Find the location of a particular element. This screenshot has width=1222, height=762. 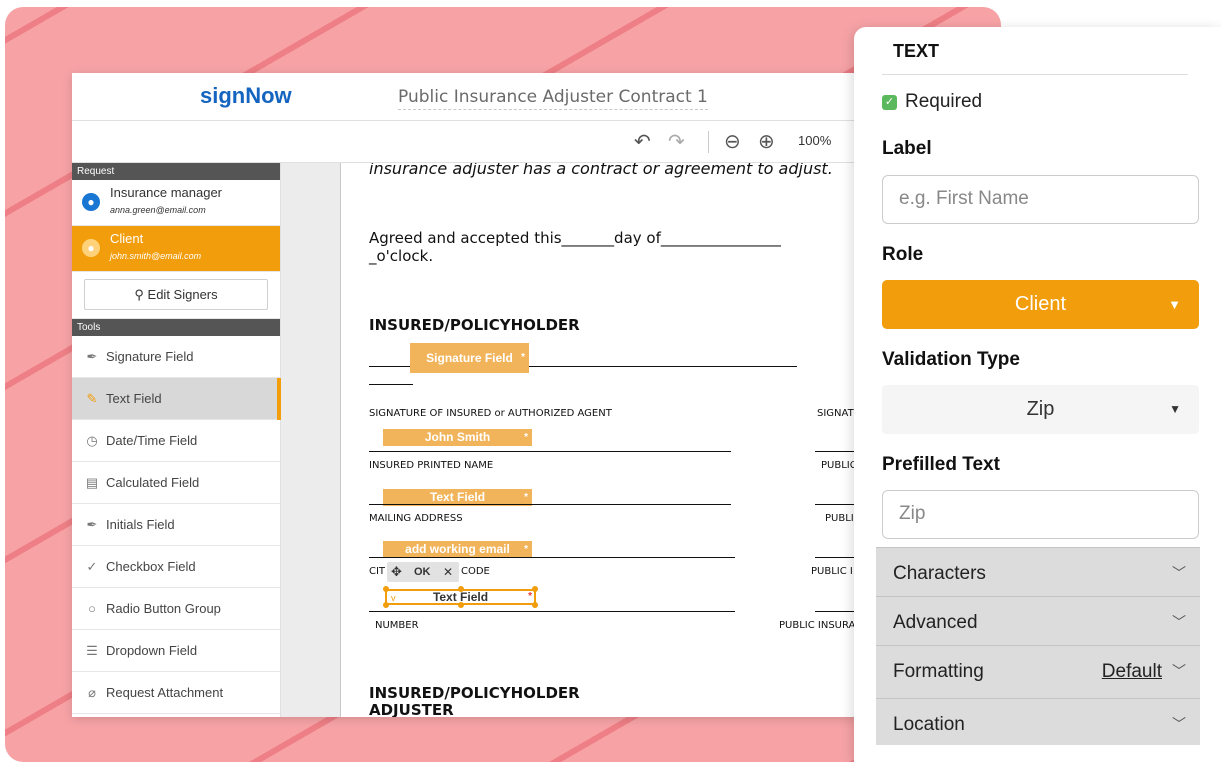

redo-icon: ↷ is located at coordinates (676, 141).